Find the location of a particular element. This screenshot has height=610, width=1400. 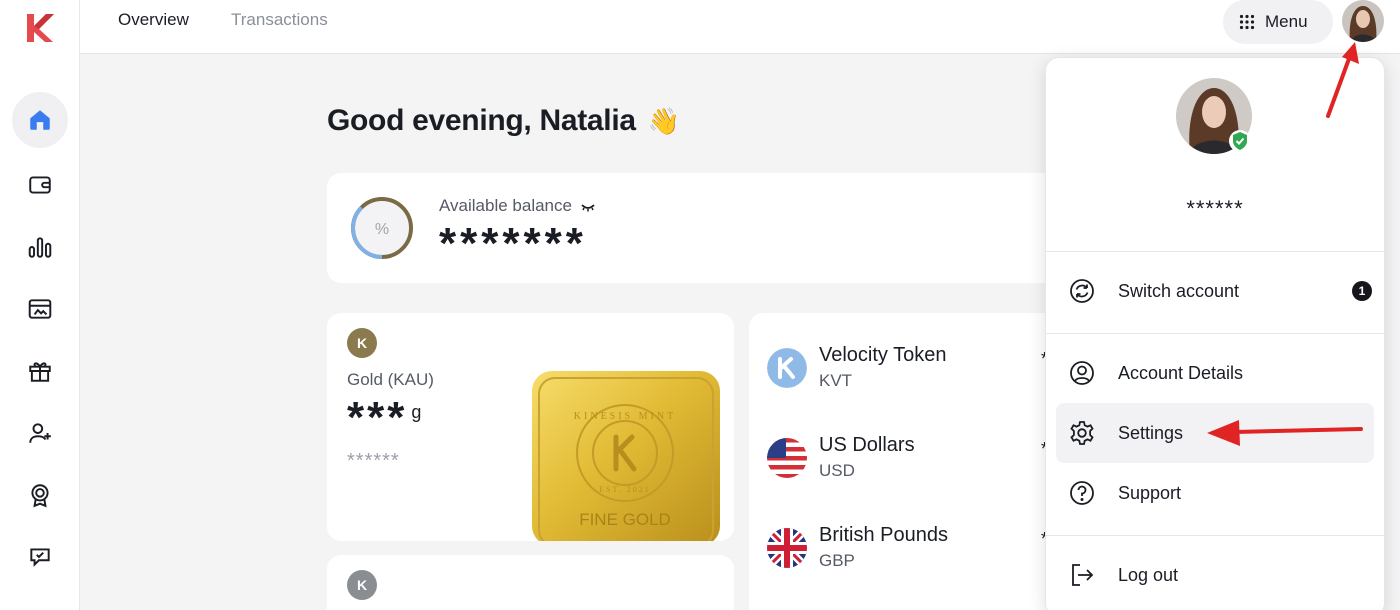

balance-card: % Available balance ******* is located at coordinates (697, 228).